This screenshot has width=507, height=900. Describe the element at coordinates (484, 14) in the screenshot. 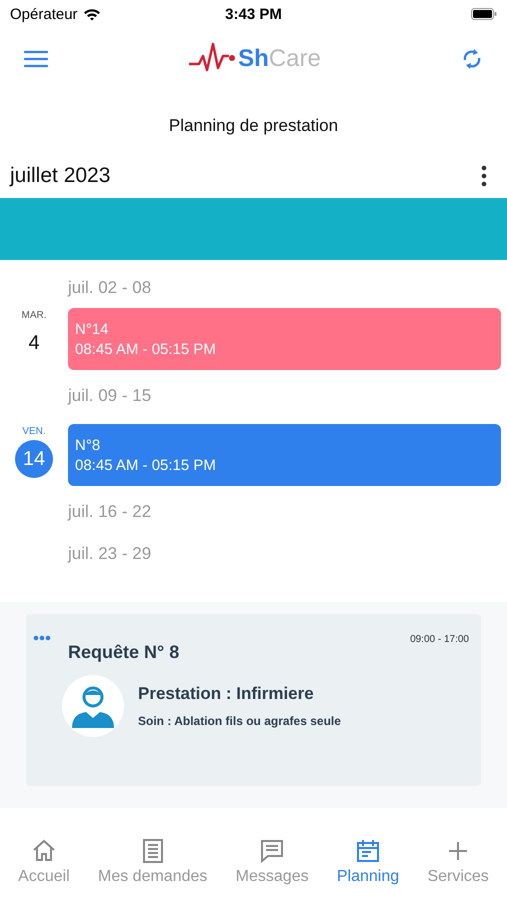

I see `battery-icon` at that location.